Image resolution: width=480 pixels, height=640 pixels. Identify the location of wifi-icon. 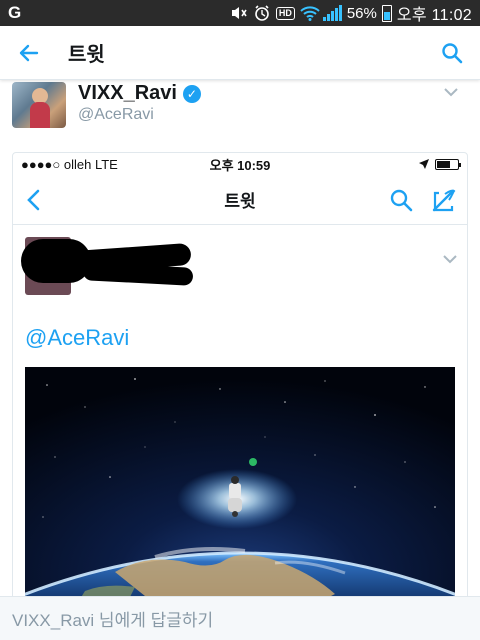
(310, 13).